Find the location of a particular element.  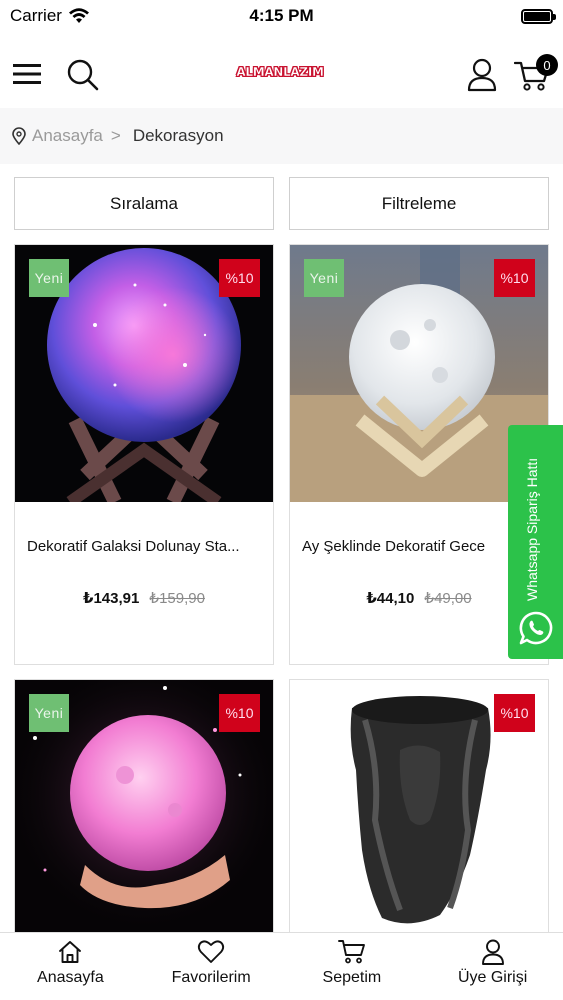

sort-button-label: Sıralama is located at coordinates (144, 203).